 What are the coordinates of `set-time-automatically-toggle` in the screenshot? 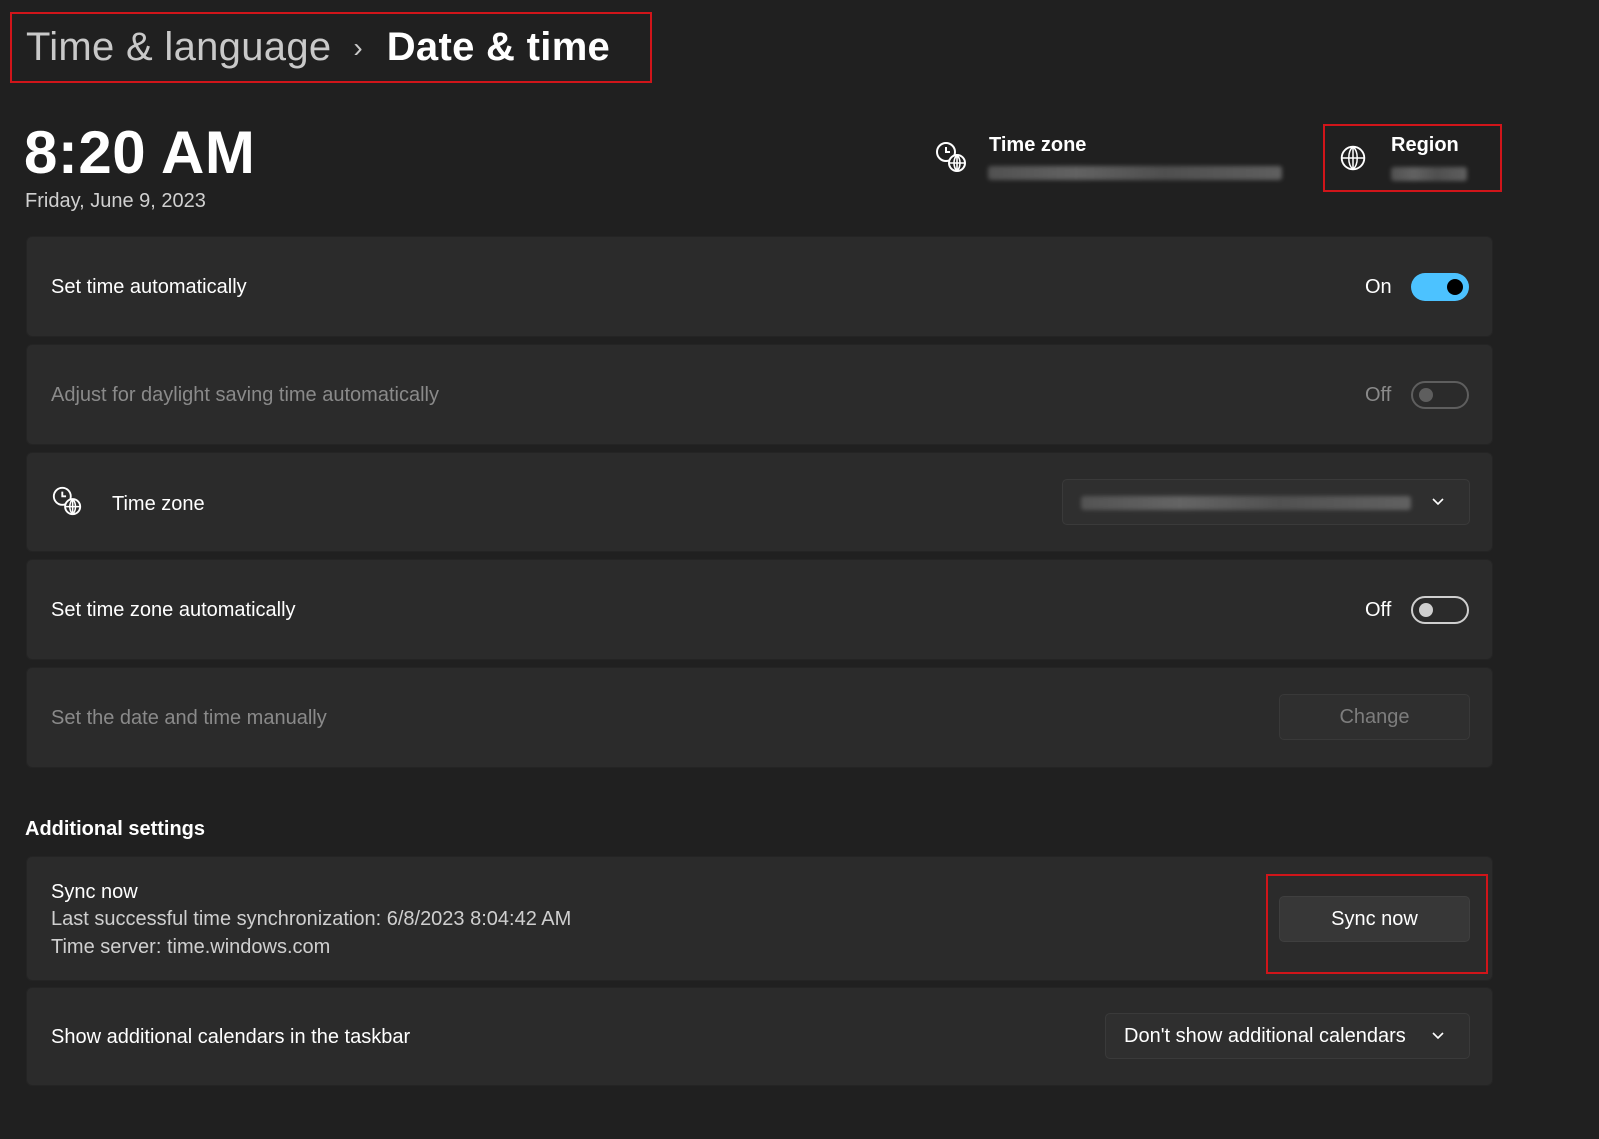 It's located at (1440, 287).